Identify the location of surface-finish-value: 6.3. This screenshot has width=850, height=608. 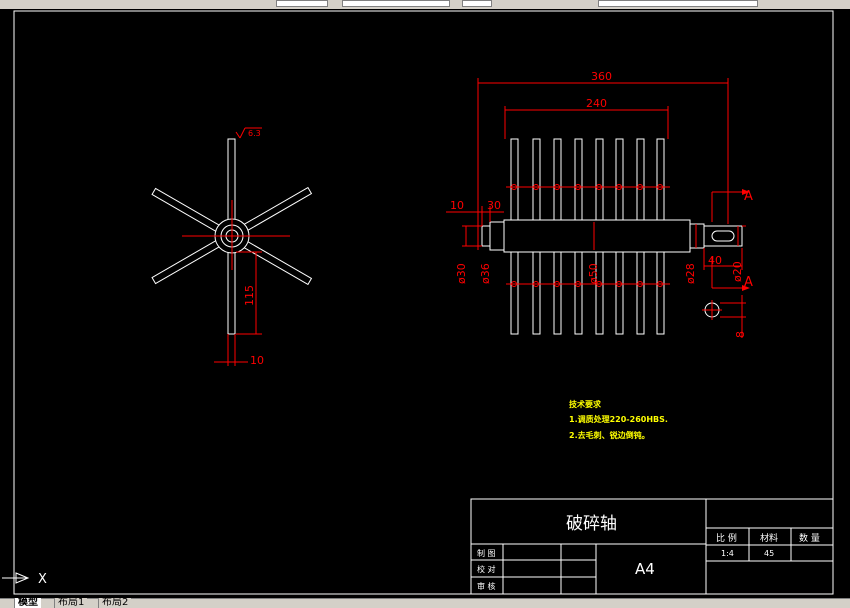
(254, 133).